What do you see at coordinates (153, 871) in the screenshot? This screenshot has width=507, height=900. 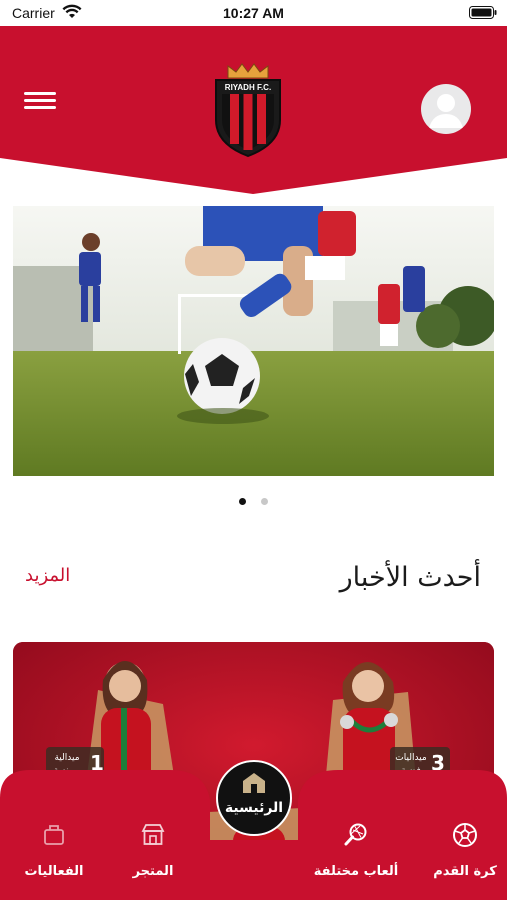 I see `nav-label-store: المتجر` at bounding box center [153, 871].